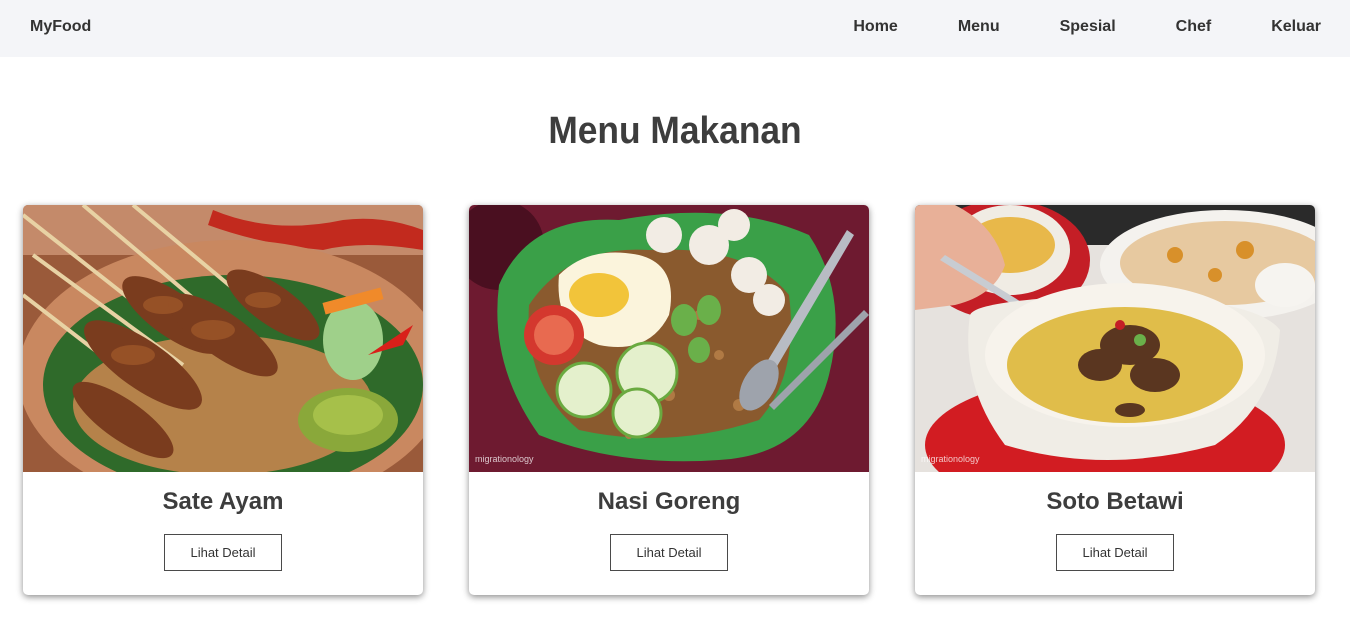  Describe the element at coordinates (1115, 552) in the screenshot. I see `detail-button-soto-betawi: Lihat Detail` at that location.